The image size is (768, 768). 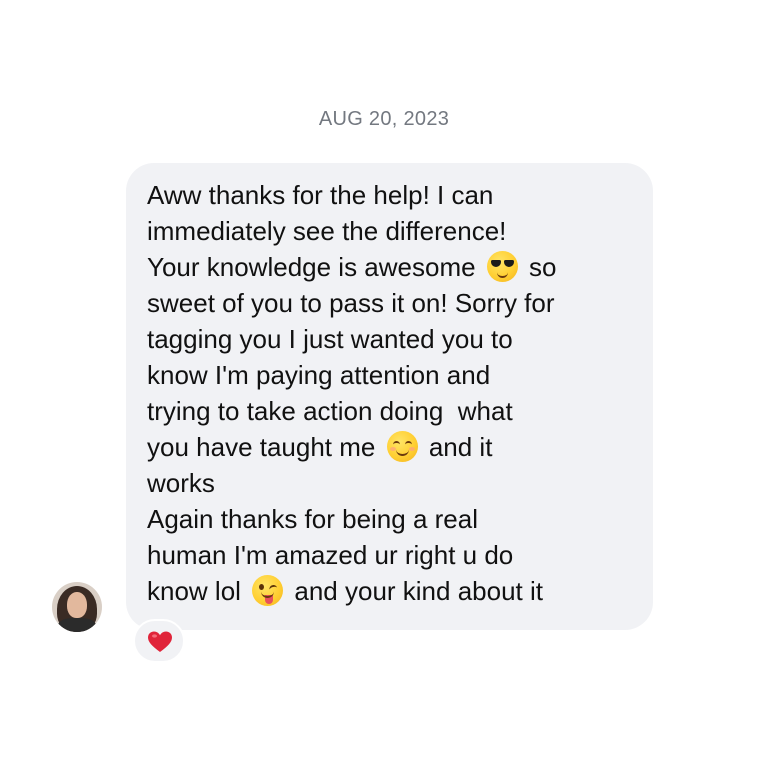 I want to click on red-heart-icon, so click(x=160, y=641).